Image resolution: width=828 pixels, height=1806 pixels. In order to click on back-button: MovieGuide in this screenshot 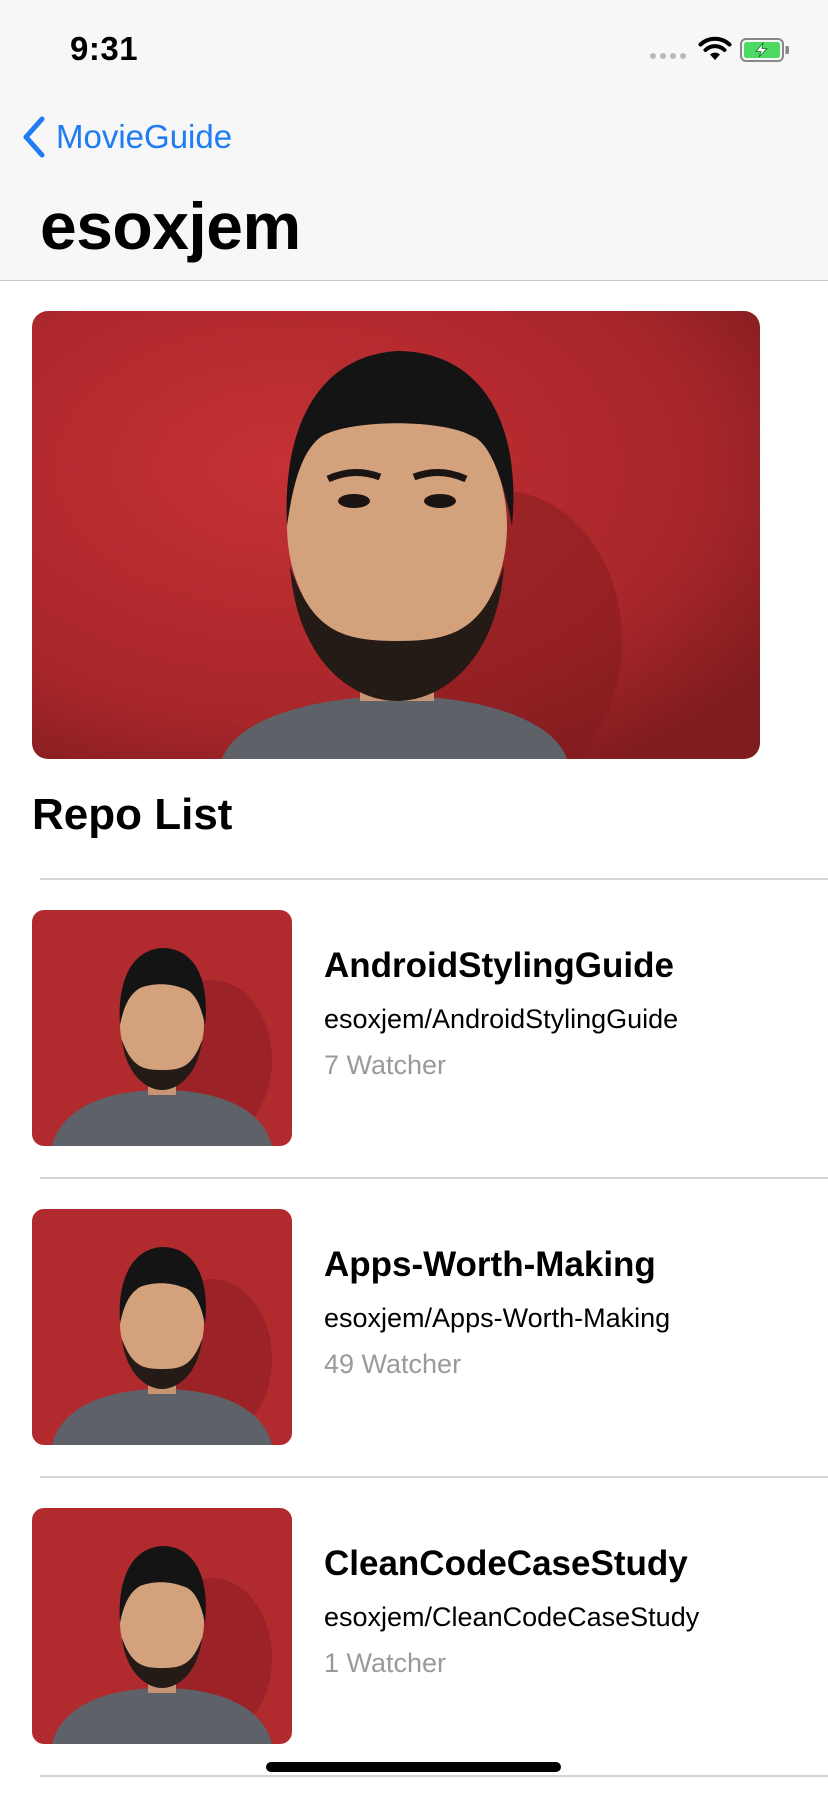, I will do `click(127, 137)`.